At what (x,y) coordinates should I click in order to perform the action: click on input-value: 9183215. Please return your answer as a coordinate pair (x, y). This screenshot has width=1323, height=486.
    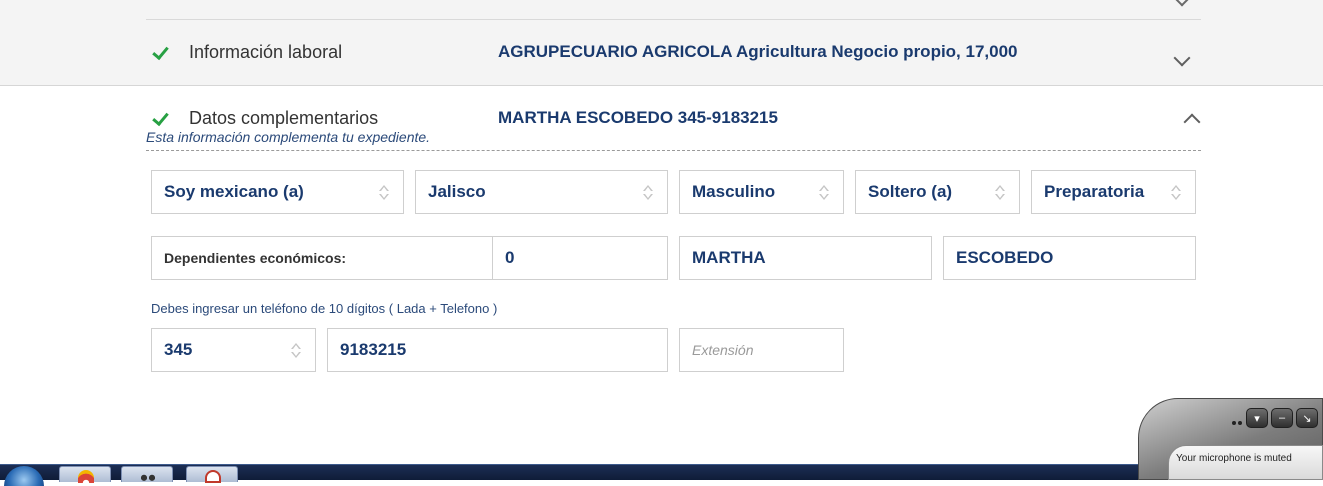
    Looking at the image, I should click on (373, 349).